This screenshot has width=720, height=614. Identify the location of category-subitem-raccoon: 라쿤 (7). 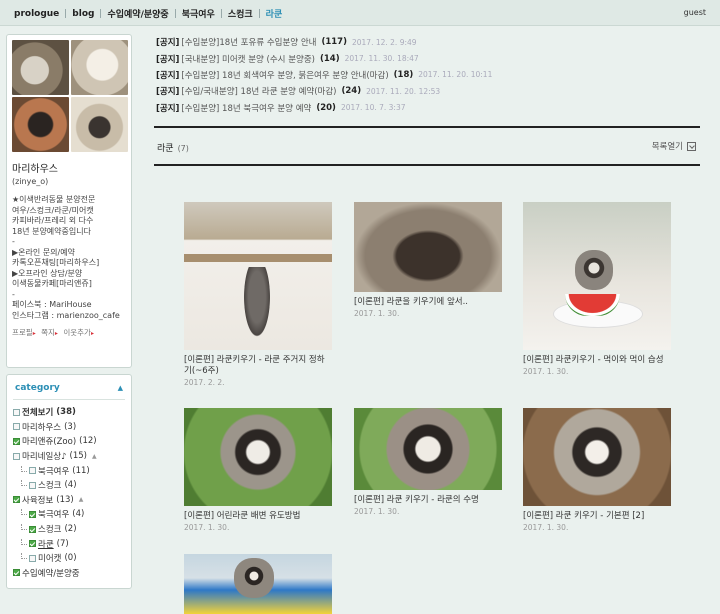
(69, 543).